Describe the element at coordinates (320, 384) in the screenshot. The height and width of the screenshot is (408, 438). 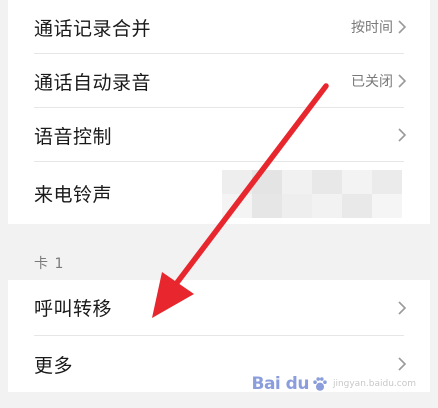
I see `paw-icon` at that location.